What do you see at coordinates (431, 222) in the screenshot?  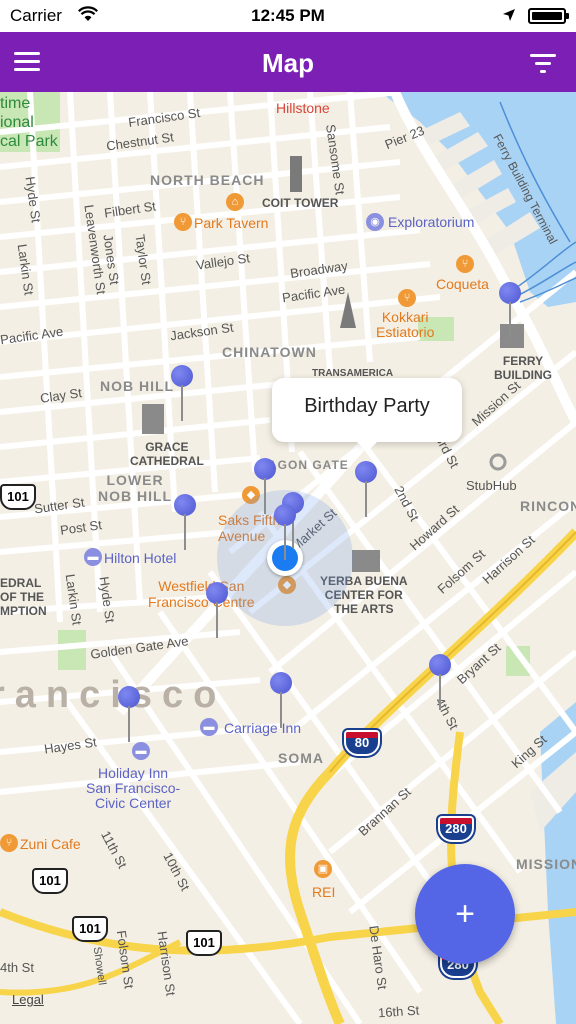 I see `exploratorium-label: Exploratorium` at bounding box center [431, 222].